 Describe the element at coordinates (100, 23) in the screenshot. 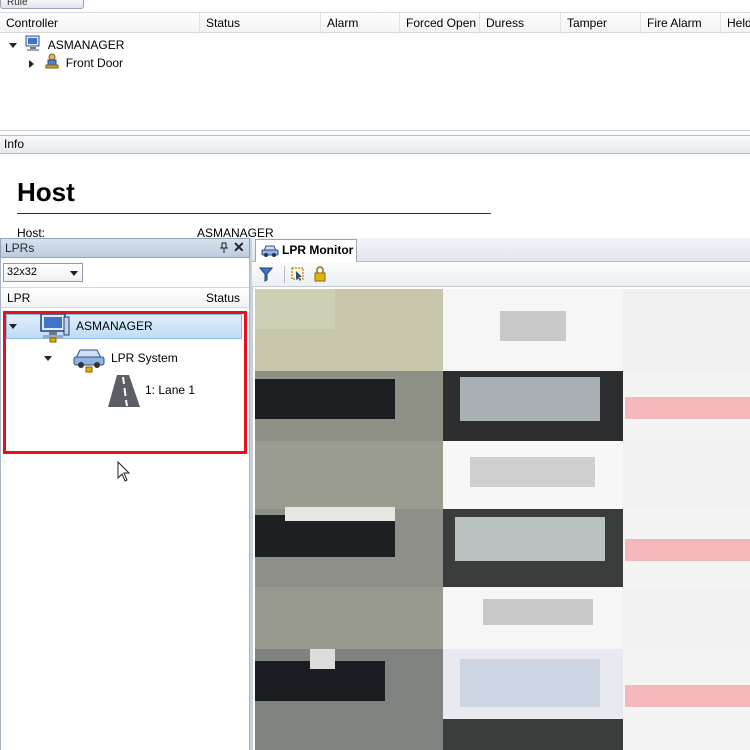

I see `col-controller: Controller` at that location.